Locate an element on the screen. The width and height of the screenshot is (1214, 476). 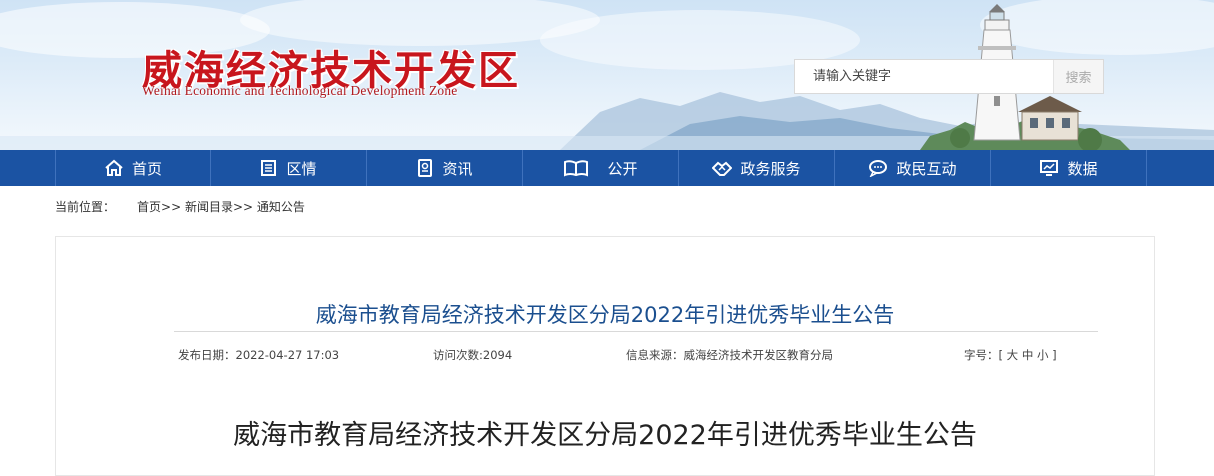
font-size-large: 大 is located at coordinates (1013, 355).